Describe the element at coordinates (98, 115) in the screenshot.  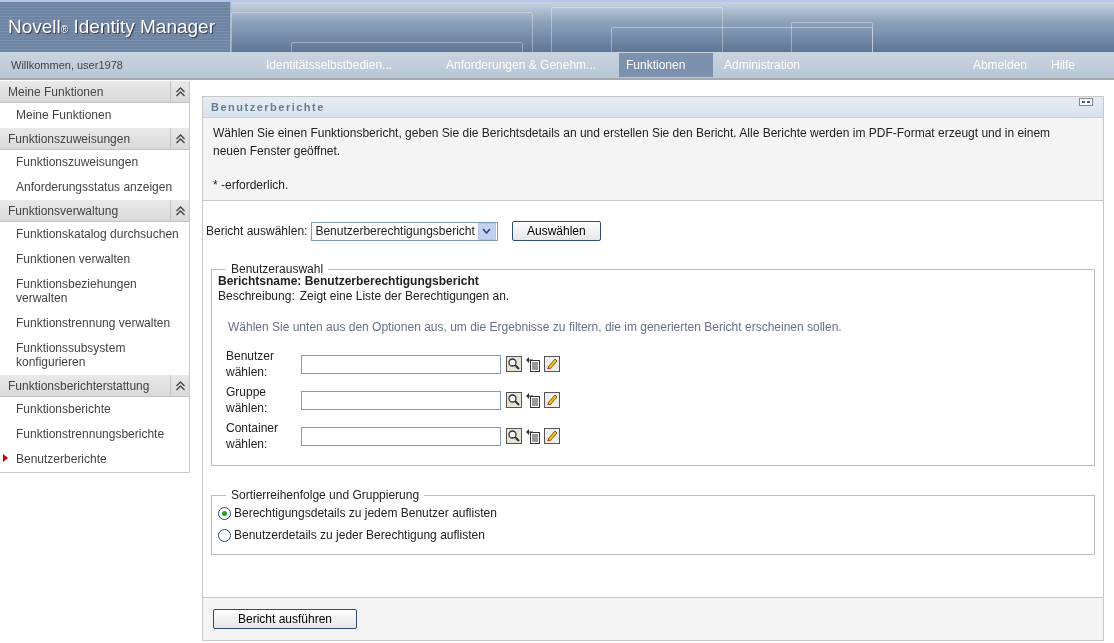
I see `sidebar-item: Meine Funktionen` at that location.